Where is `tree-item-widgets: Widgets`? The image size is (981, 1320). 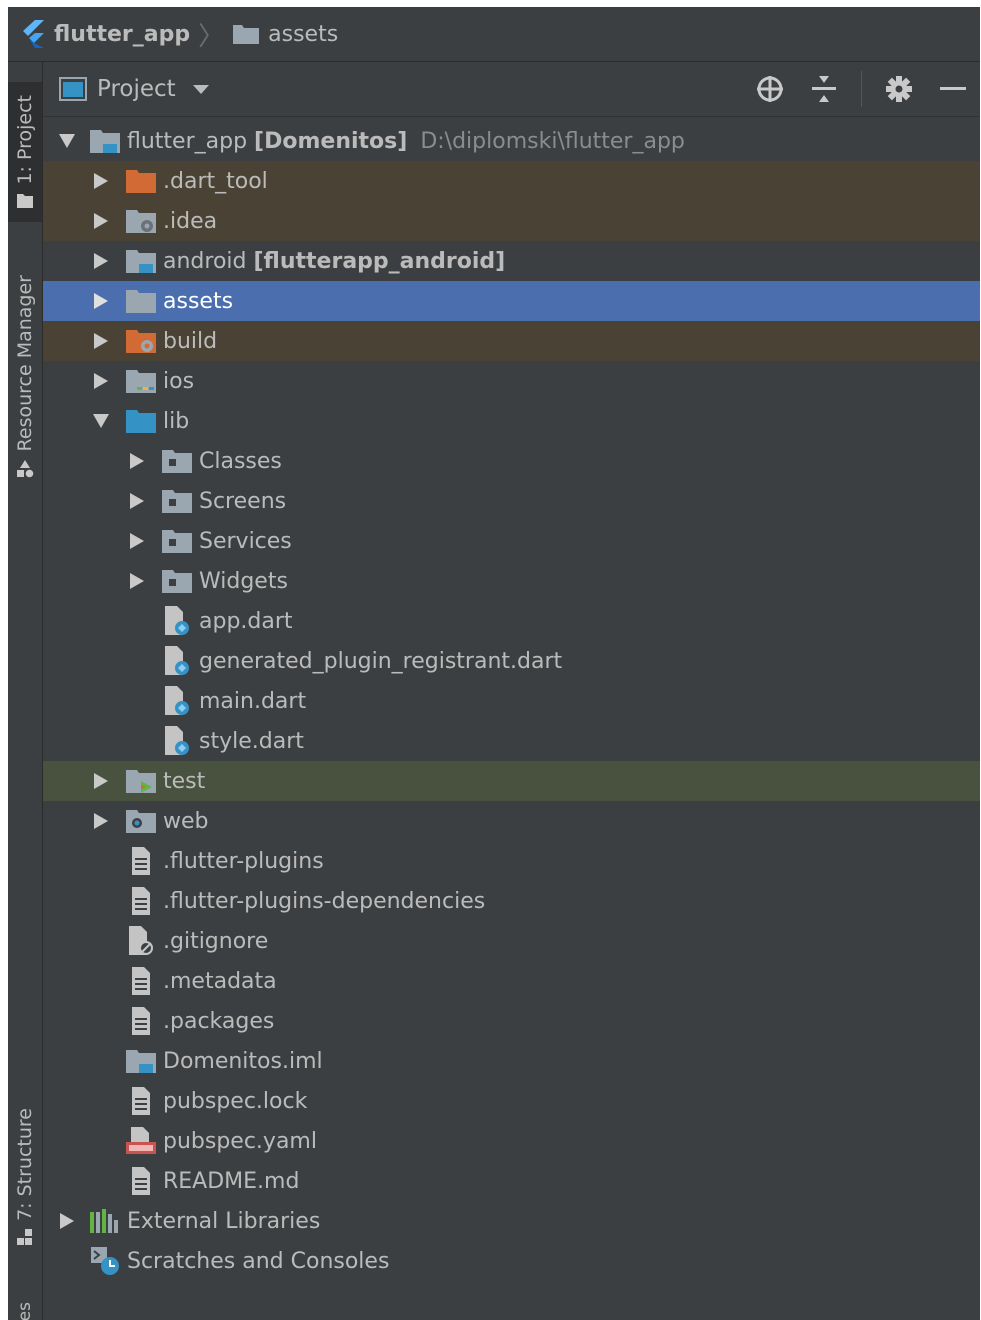 tree-item-widgets: Widgets is located at coordinates (511, 581).